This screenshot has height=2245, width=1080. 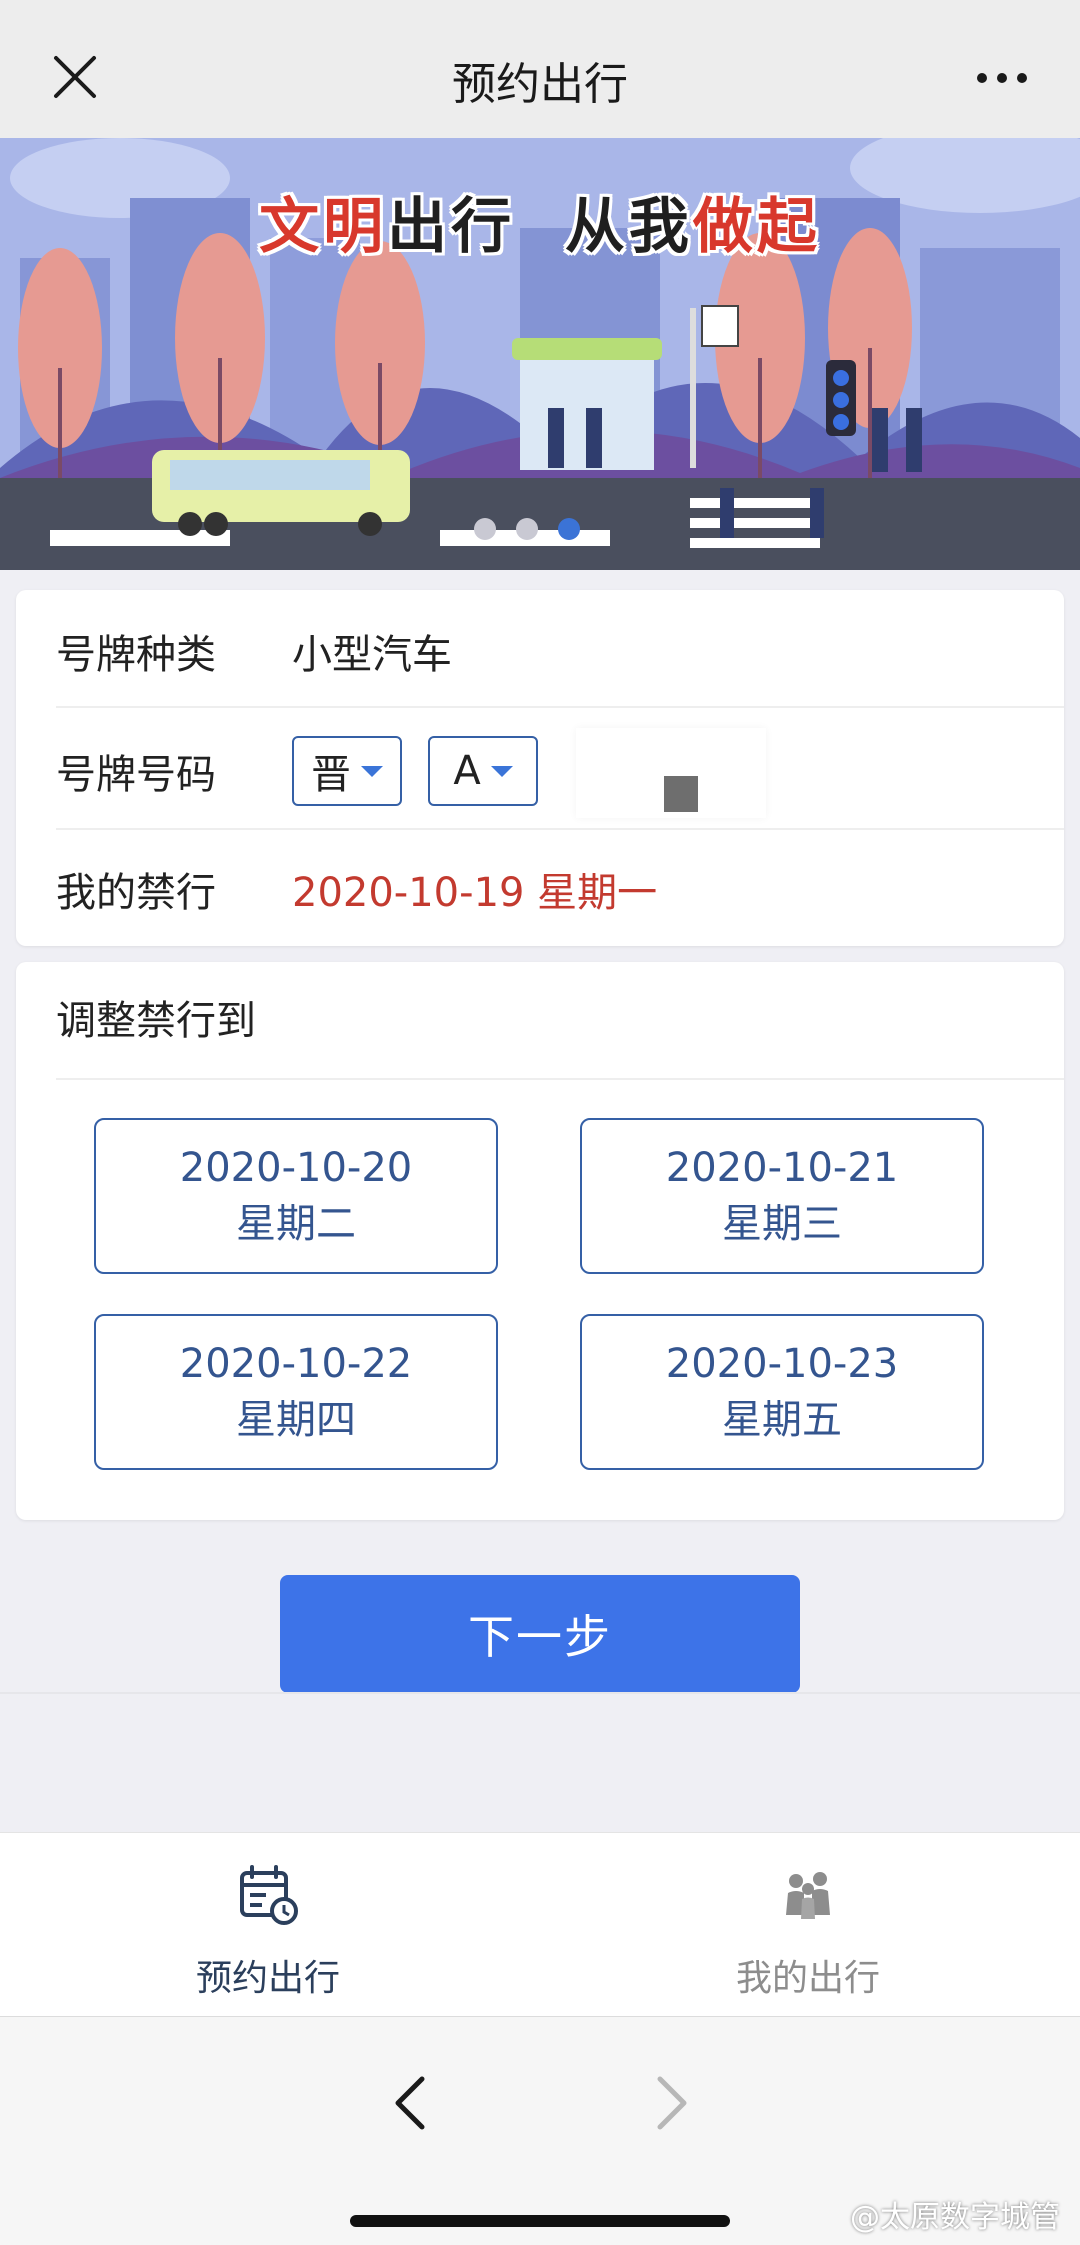 I want to click on slogan-part-2: 出行, so click(x=451, y=227).